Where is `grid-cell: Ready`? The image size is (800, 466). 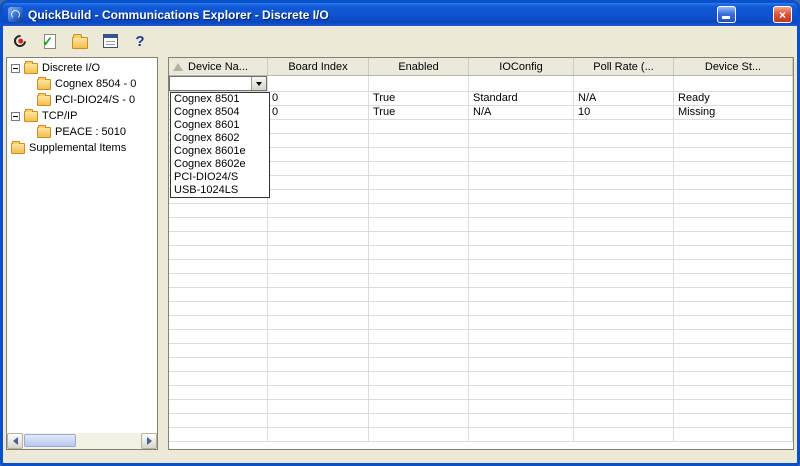
grid-cell: Ready is located at coordinates (733, 98).